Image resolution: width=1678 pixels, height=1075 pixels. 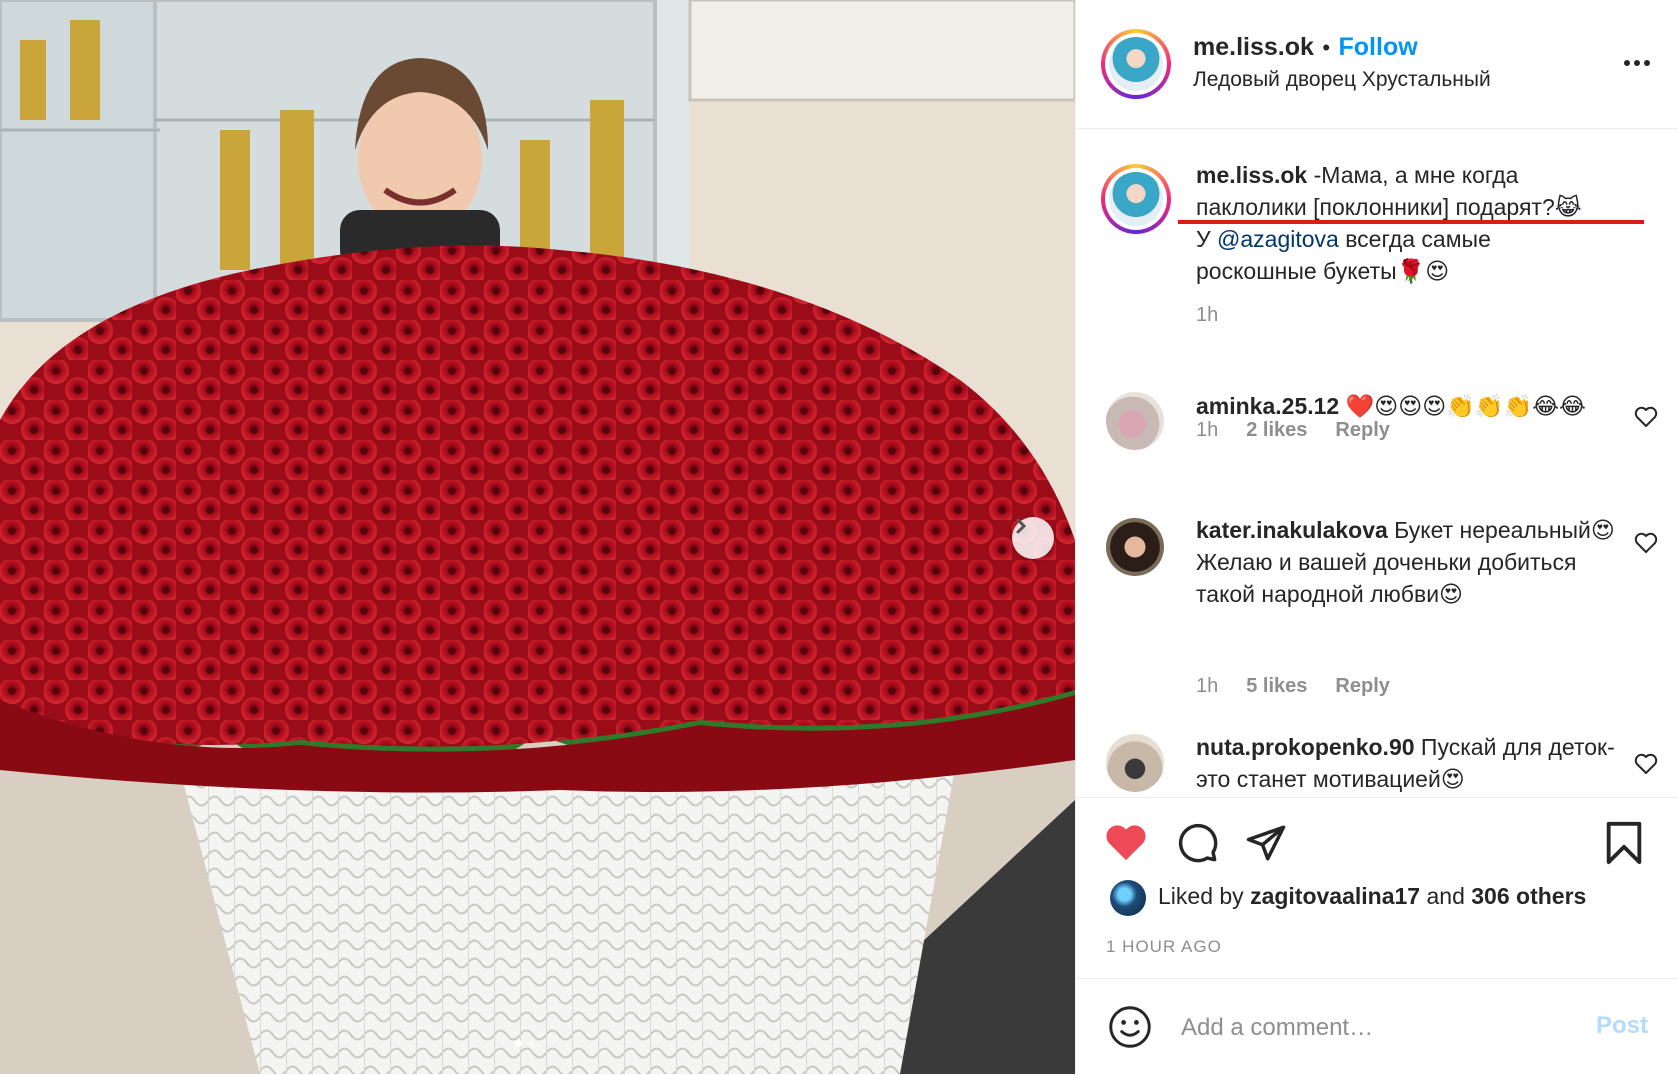 What do you see at coordinates (1033, 538) in the screenshot?
I see `next-image-button` at bounding box center [1033, 538].